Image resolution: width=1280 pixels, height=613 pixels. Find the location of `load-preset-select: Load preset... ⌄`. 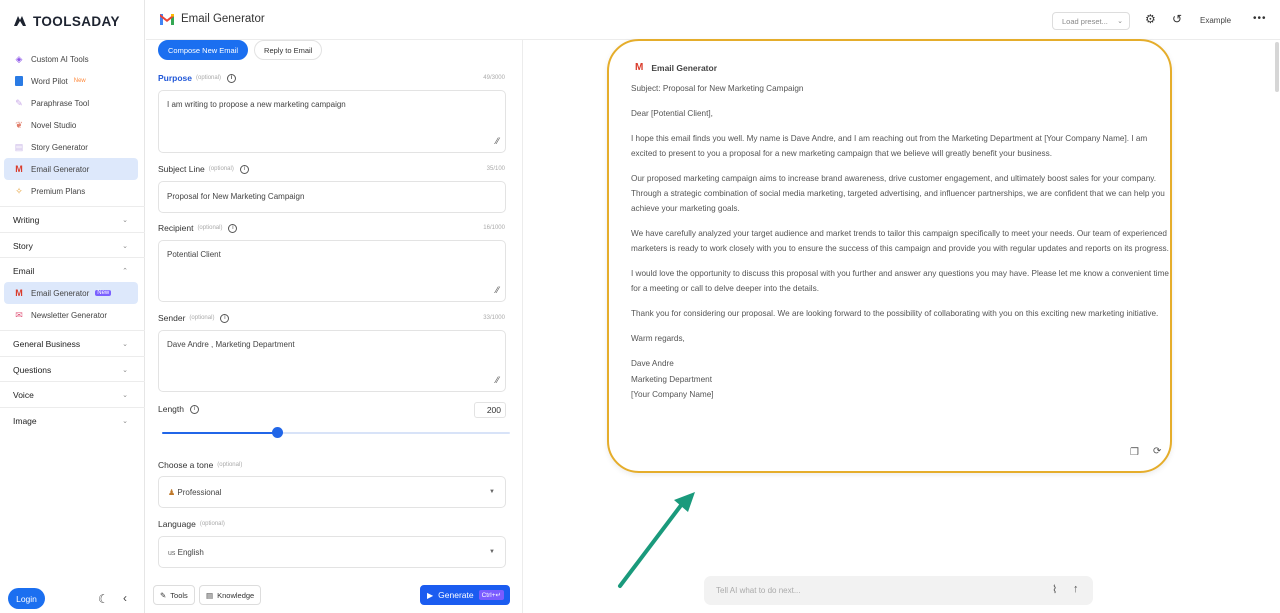

load-preset-select: Load preset... ⌄ is located at coordinates (1091, 21).